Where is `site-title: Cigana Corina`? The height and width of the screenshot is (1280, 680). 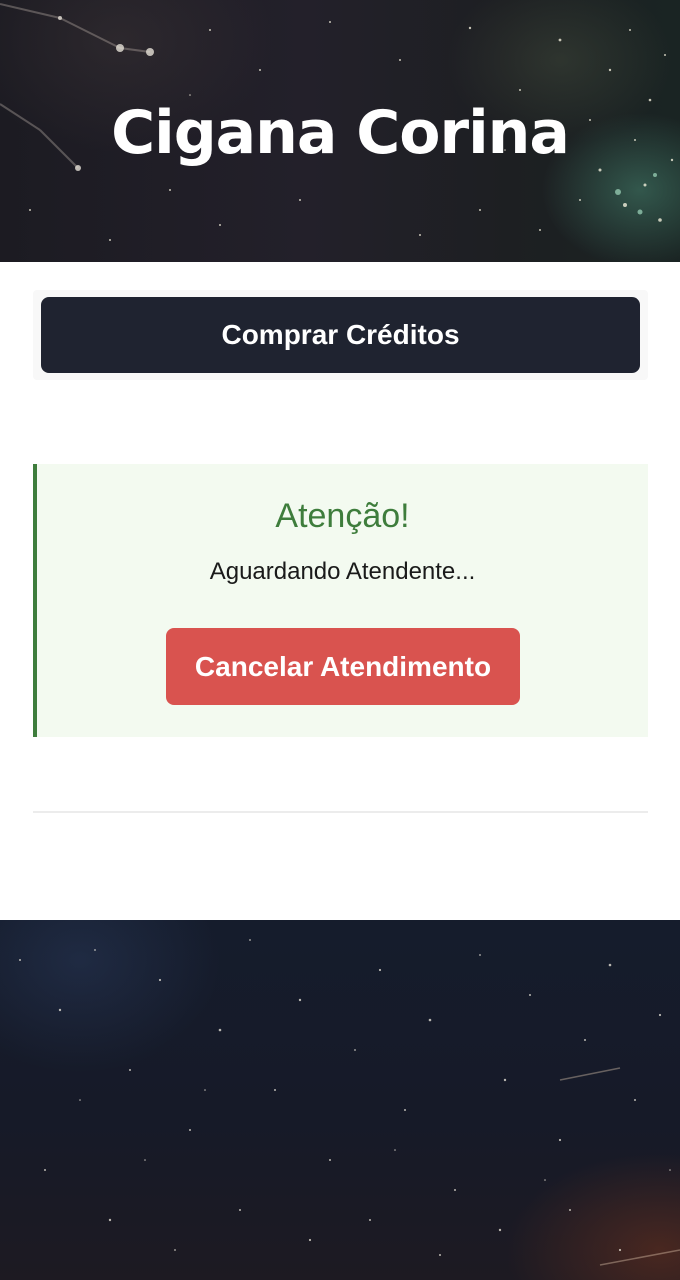 site-title: Cigana Corina is located at coordinates (340, 133).